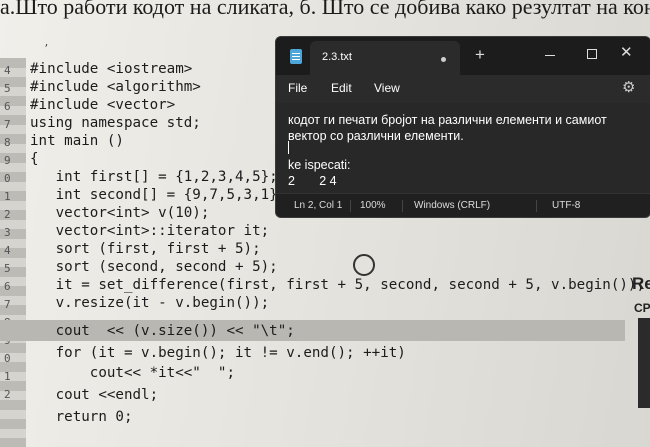 The image size is (650, 447). Describe the element at coordinates (341, 88) in the screenshot. I see `menu-edit: Edit` at that location.